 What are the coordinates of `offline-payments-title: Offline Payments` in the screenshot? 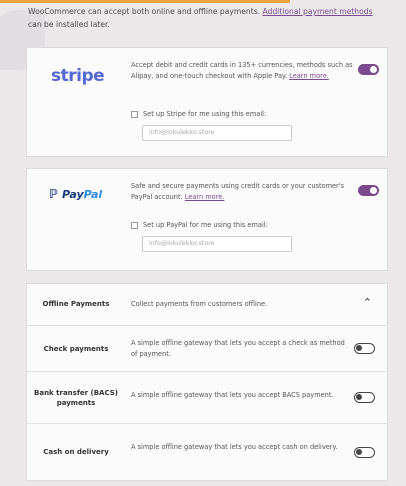 It's located at (76, 304).